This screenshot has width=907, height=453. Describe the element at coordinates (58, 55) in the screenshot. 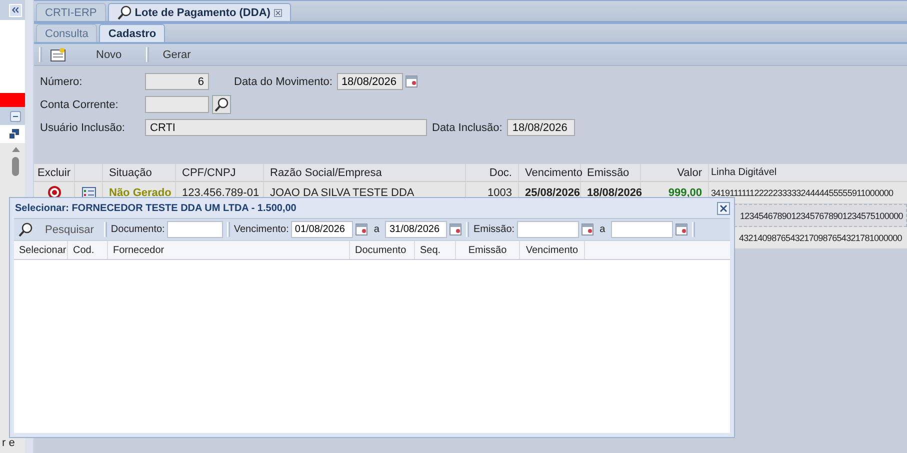

I see `new-document-icon` at that location.